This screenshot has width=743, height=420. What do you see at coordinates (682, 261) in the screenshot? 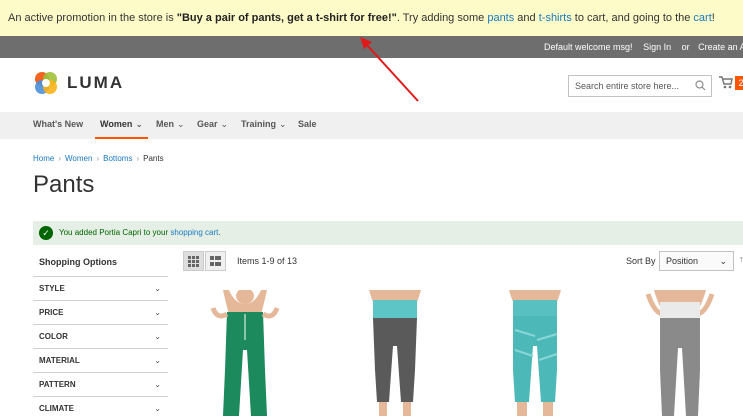
I see `sort-value: Position` at bounding box center [682, 261].